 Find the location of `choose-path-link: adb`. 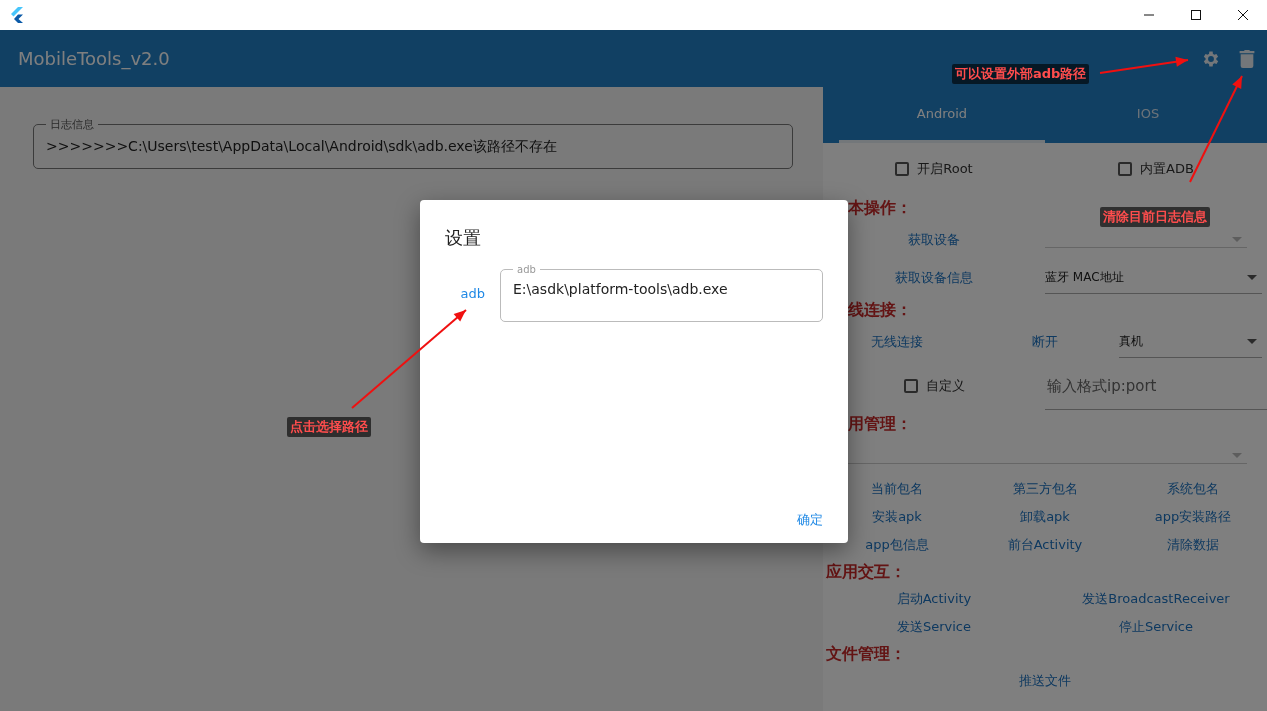

choose-path-link: adb is located at coordinates (465, 293).